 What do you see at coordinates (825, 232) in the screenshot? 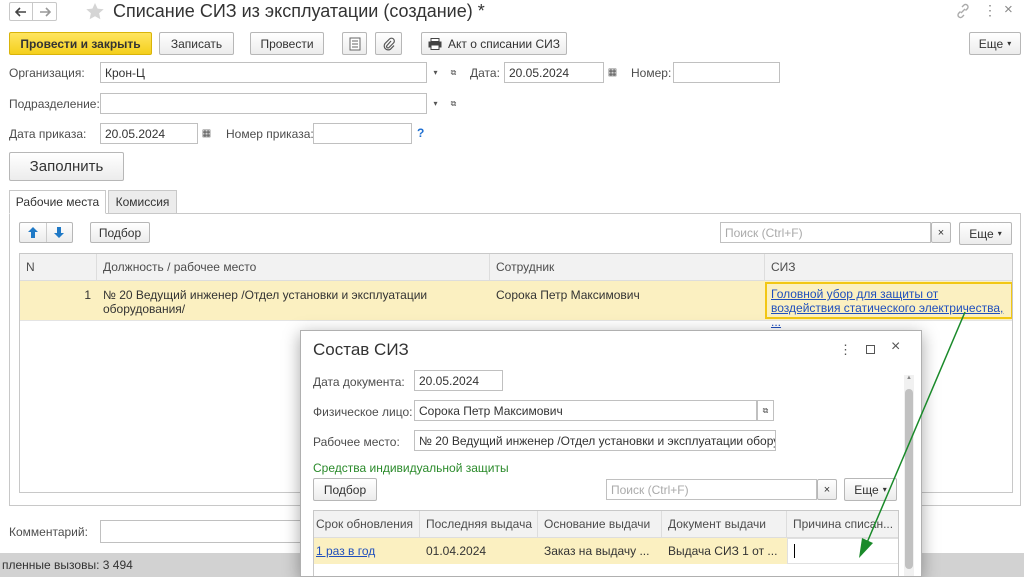
I see `table-search-input: Поиск (Ctrl+F)` at bounding box center [825, 232].